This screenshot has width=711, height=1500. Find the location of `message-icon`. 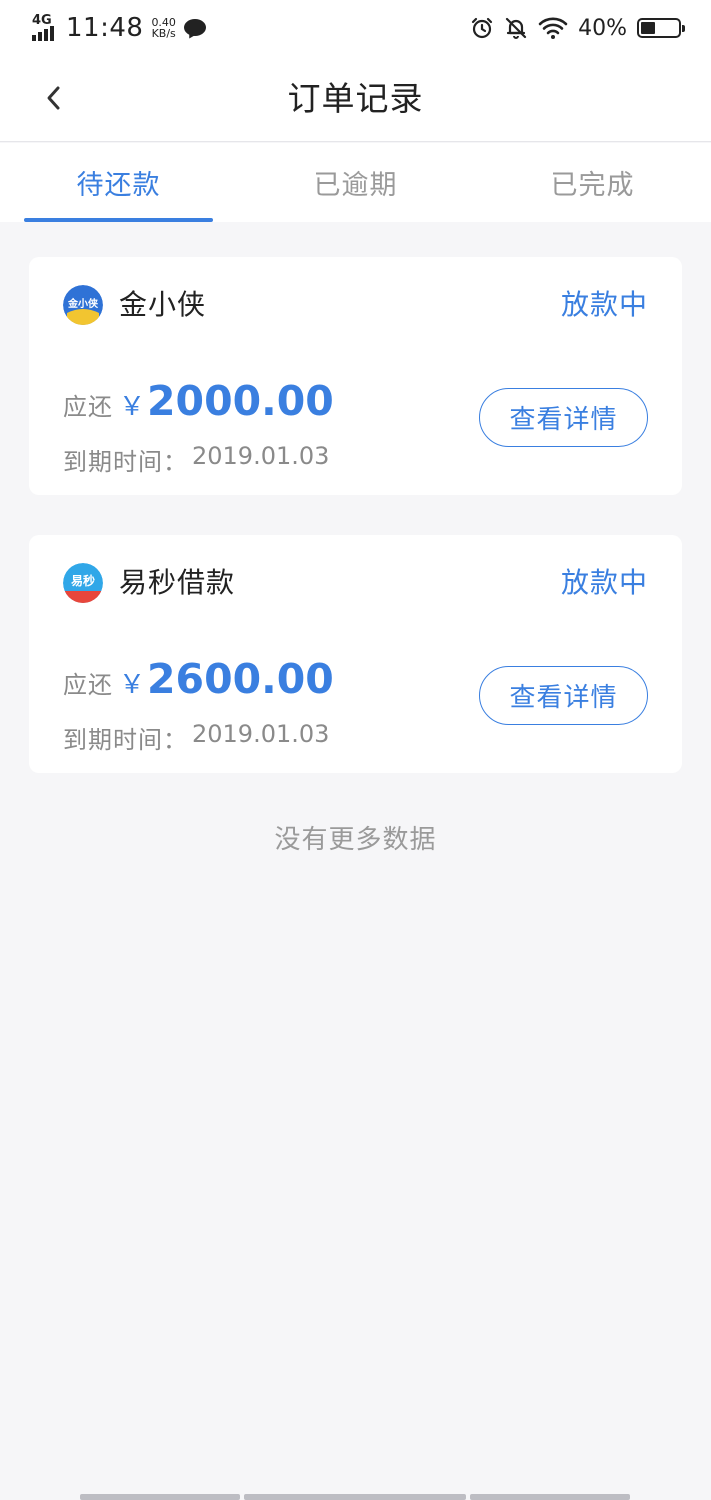

message-icon is located at coordinates (194, 28).